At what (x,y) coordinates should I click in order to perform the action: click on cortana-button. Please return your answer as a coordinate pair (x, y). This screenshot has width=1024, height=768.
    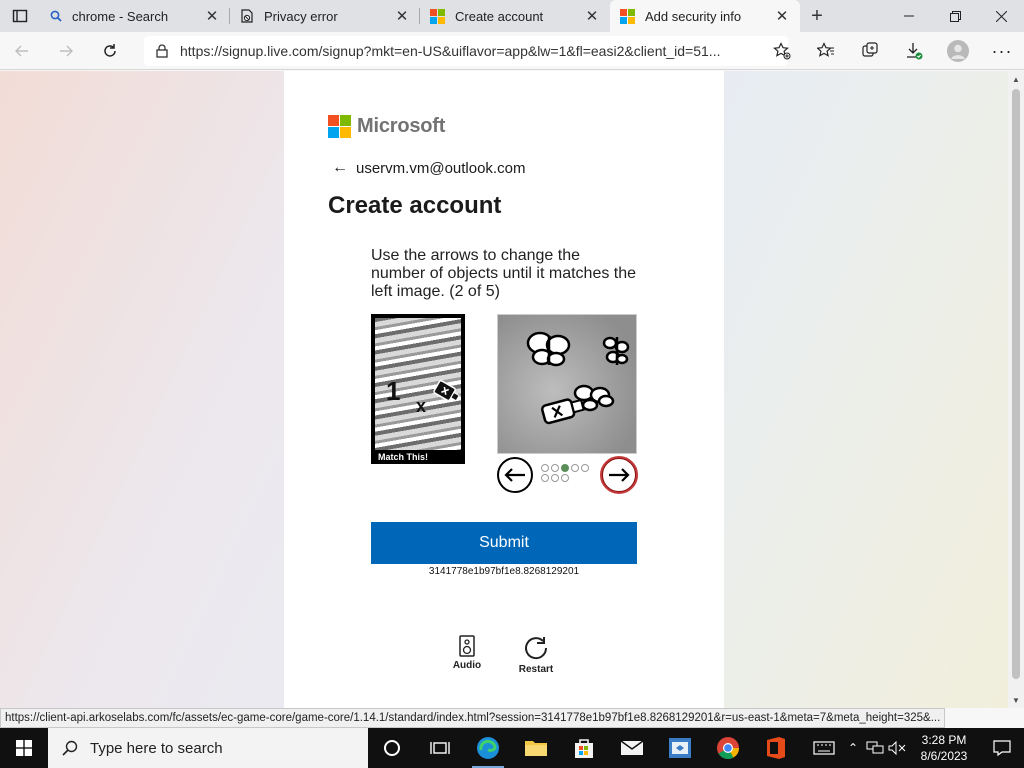
    Looking at the image, I should click on (392, 748).